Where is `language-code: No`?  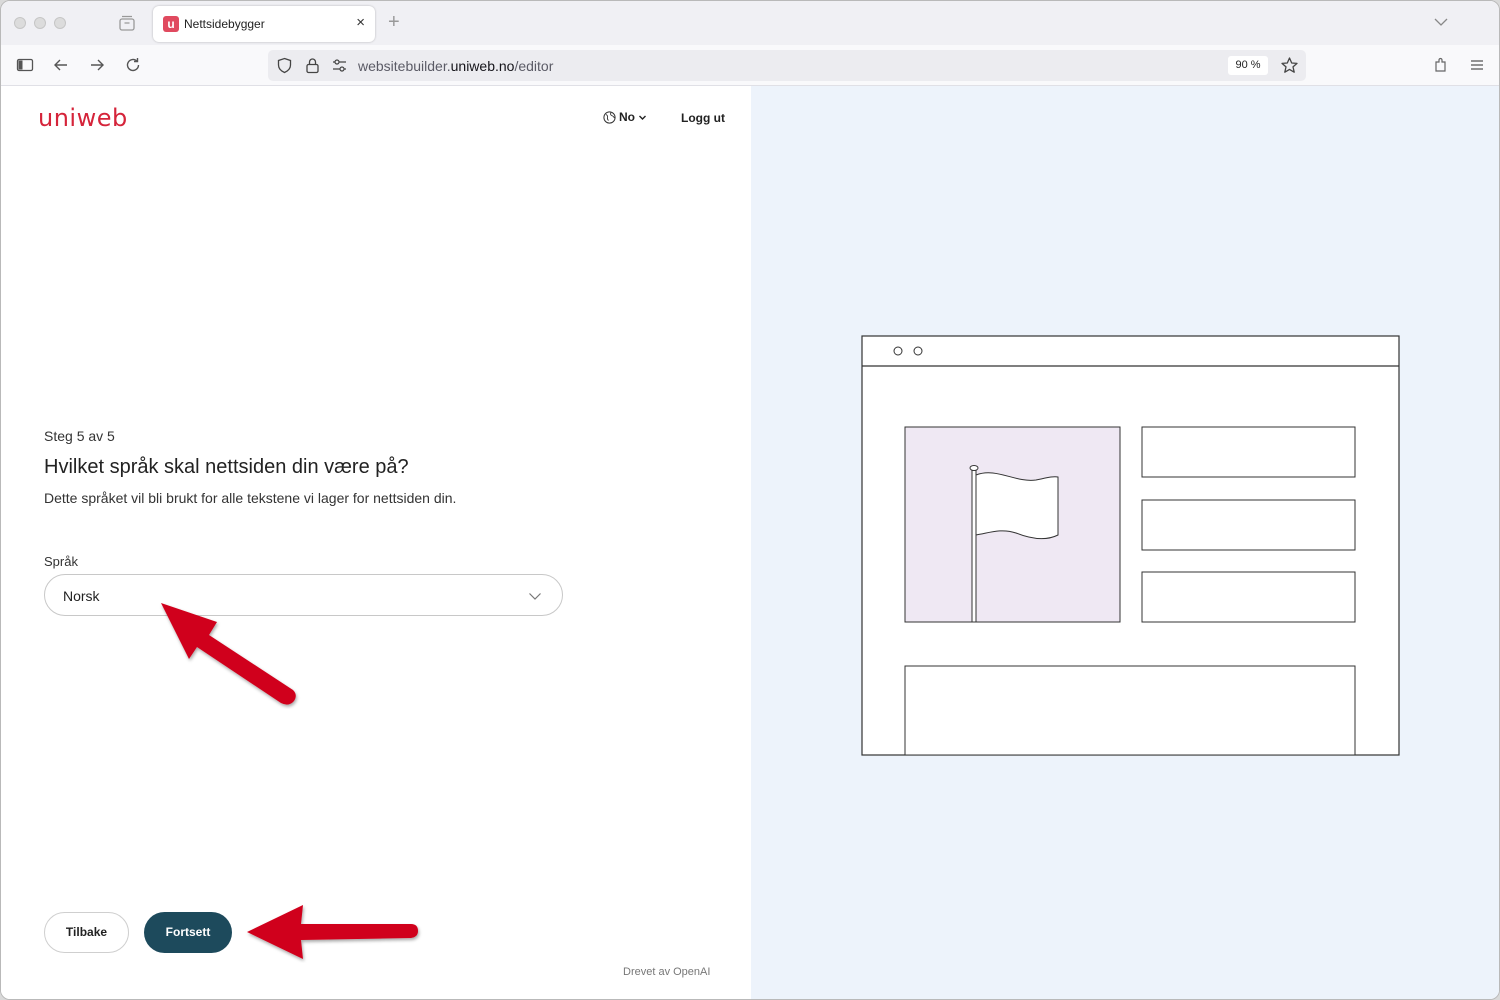 language-code: No is located at coordinates (627, 117).